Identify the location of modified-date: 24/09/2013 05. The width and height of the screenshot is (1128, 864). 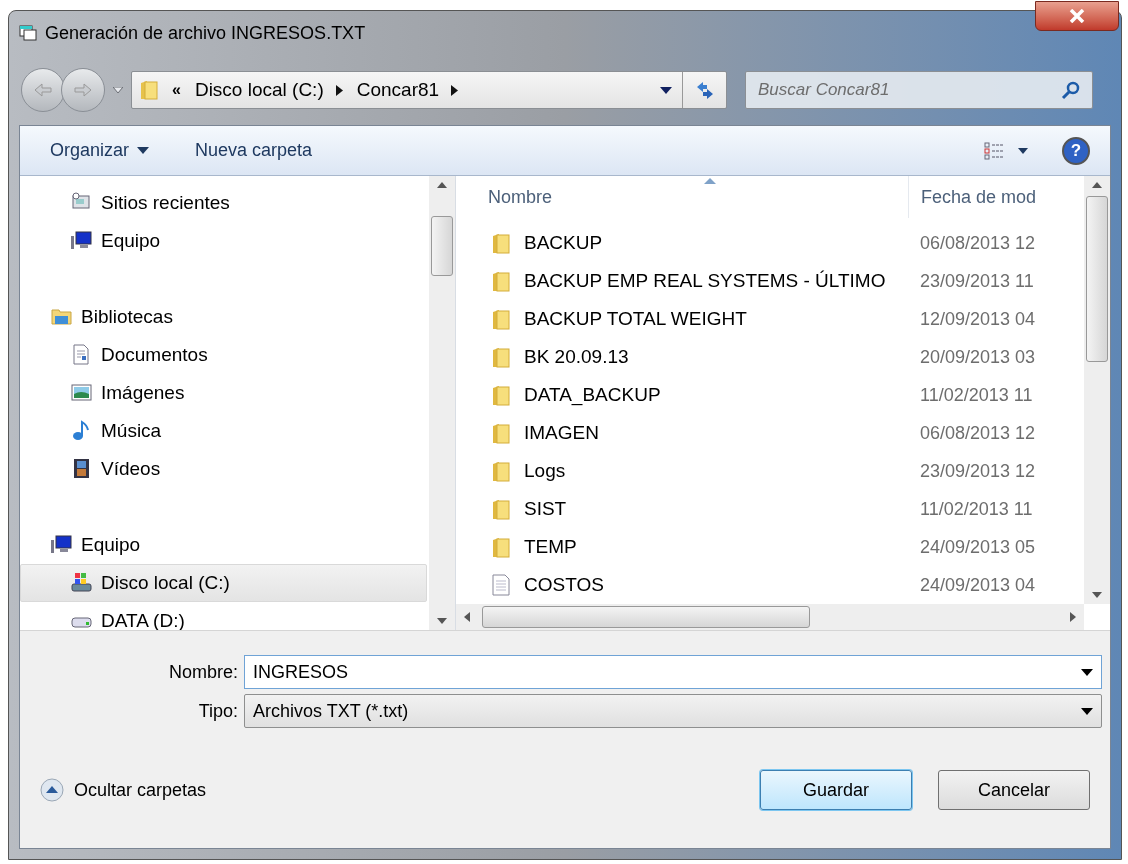
(977, 547).